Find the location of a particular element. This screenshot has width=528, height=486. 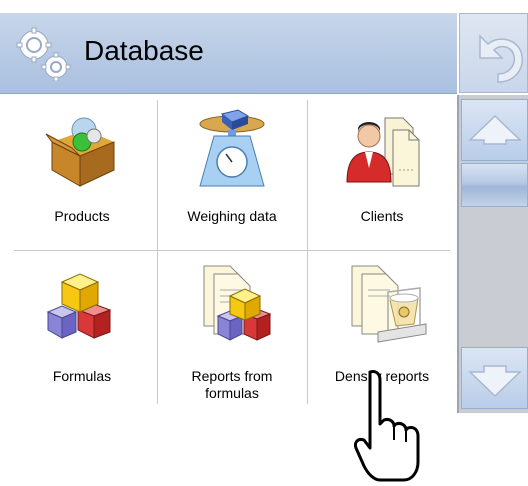

grid-item-clients: Clients is located at coordinates (382, 166).